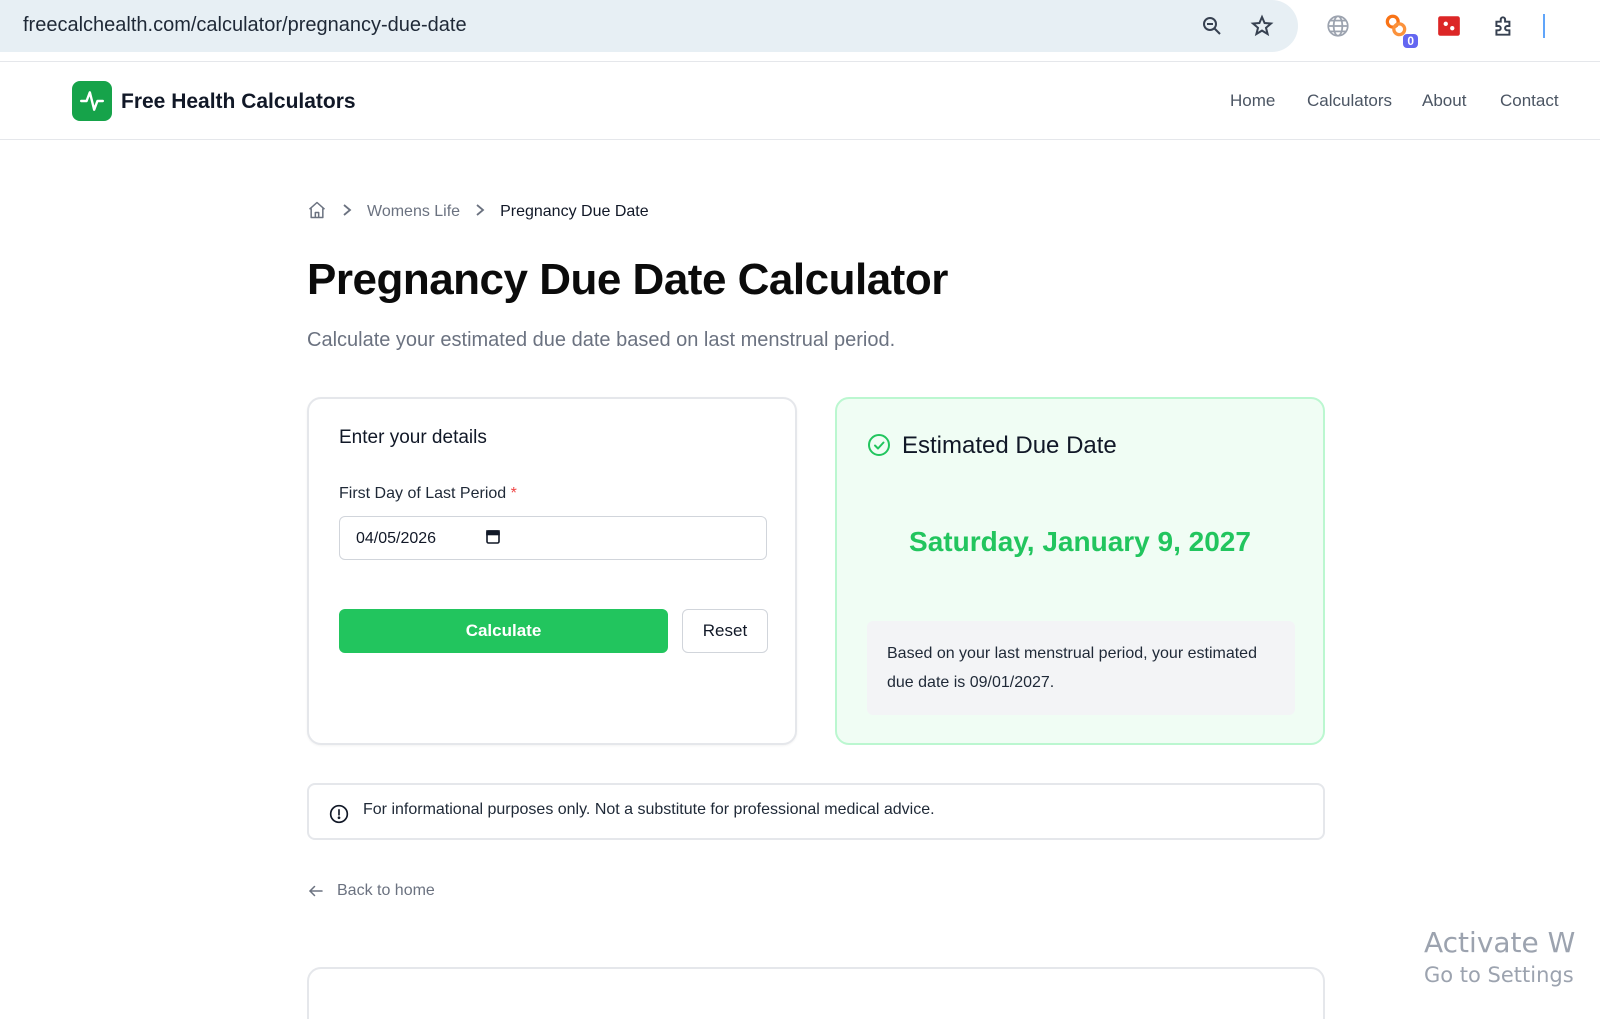 The height and width of the screenshot is (1019, 1600). Describe the element at coordinates (1080, 541) in the screenshot. I see `estimated-due-date: Saturday, January 9, 2027` at that location.